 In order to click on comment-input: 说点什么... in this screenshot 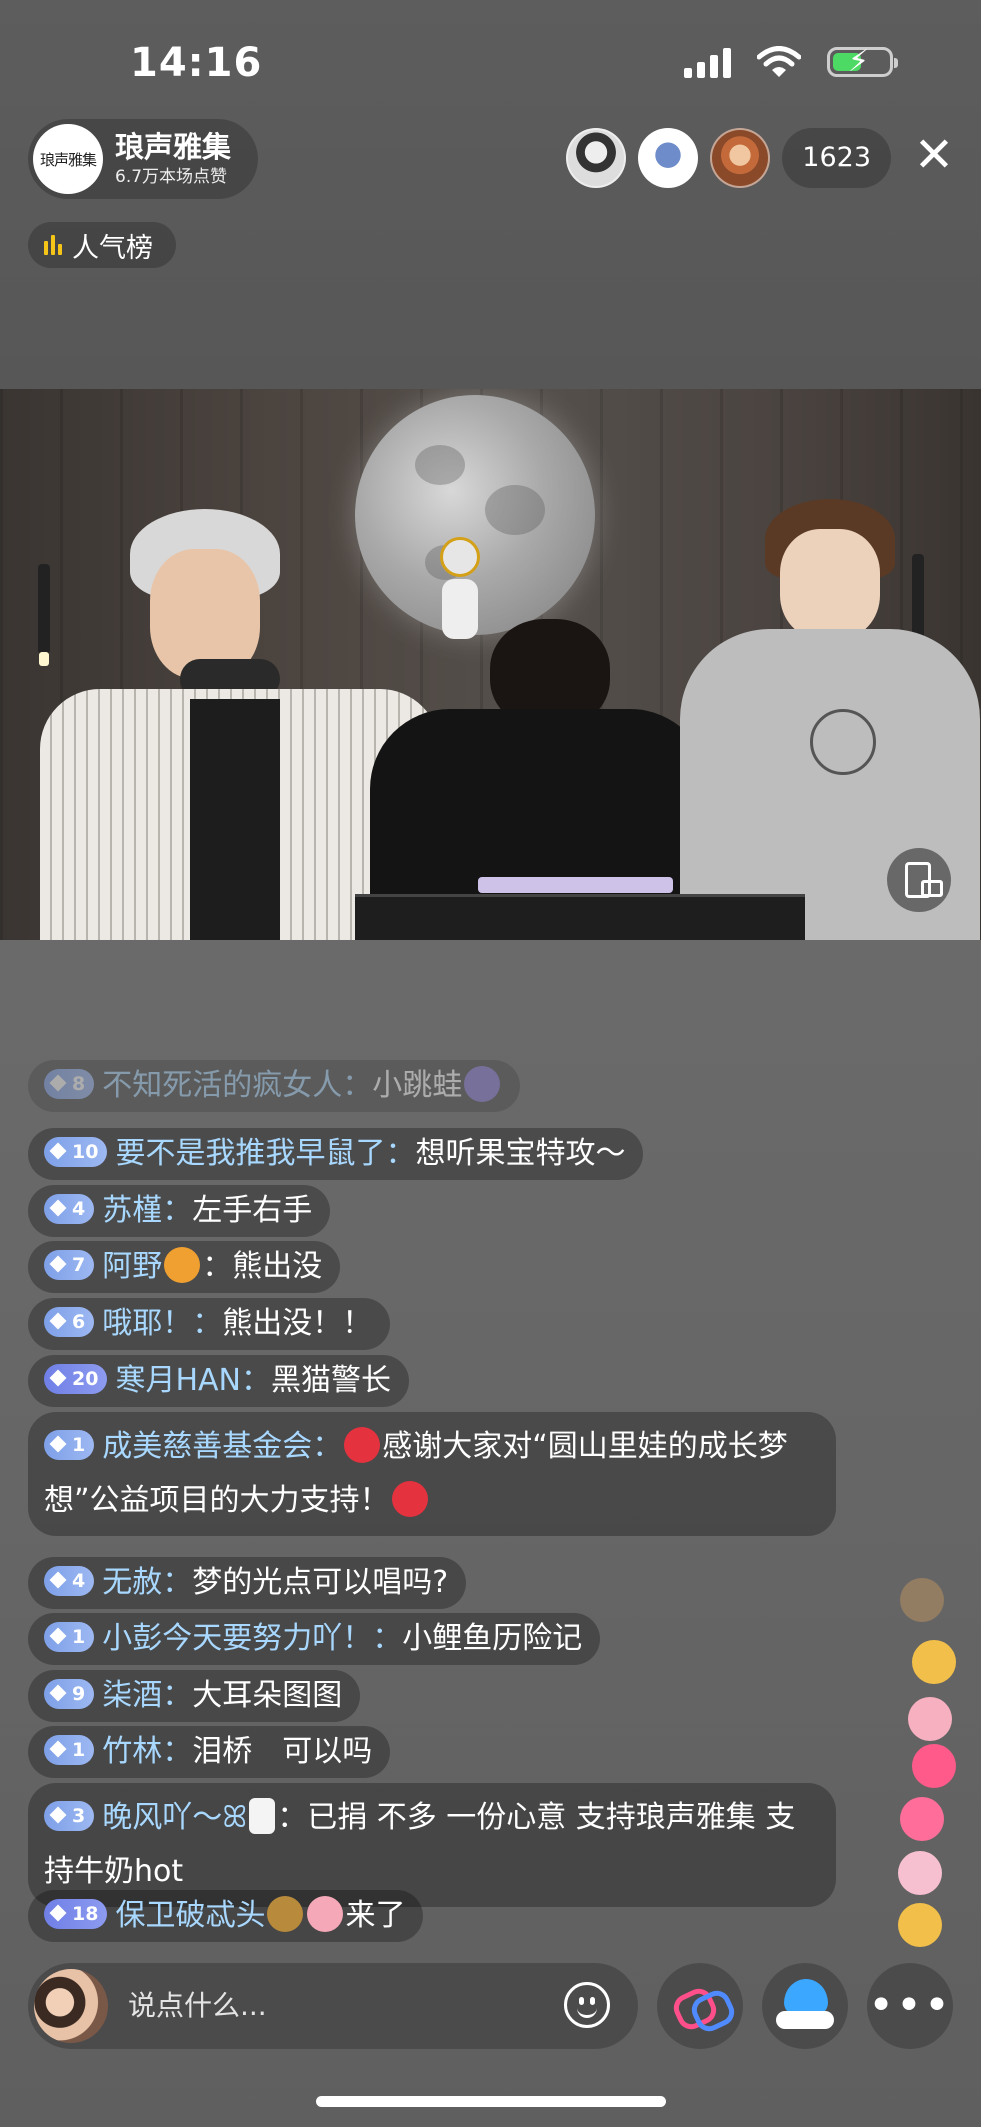, I will do `click(333, 2006)`.